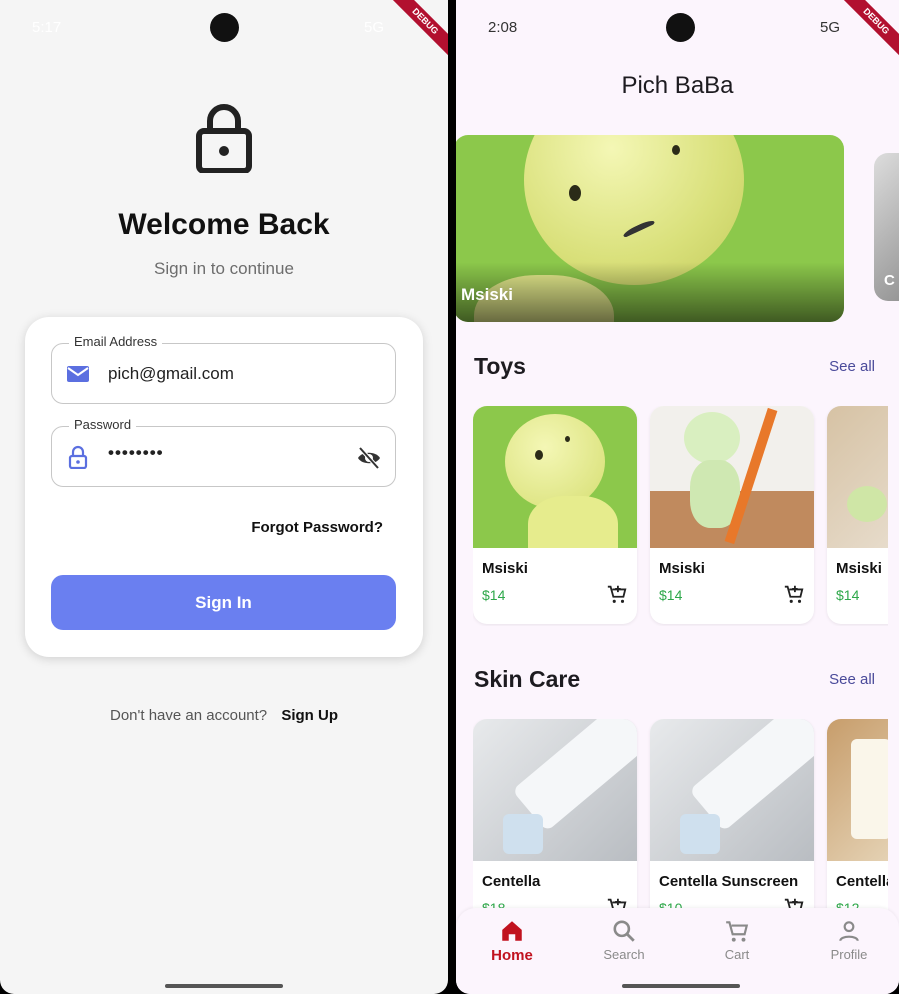 The image size is (899, 994). Describe the element at coordinates (224, 224) in the screenshot. I see `welcome-title: Welcome Back` at that location.